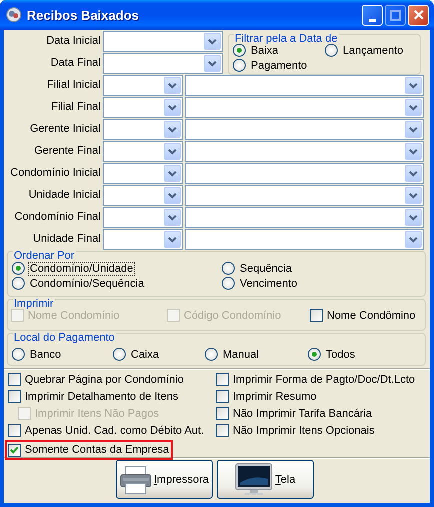 The height and width of the screenshot is (507, 434). Describe the element at coordinates (340, 355) in the screenshot. I see `radio-label: Todos` at that location.